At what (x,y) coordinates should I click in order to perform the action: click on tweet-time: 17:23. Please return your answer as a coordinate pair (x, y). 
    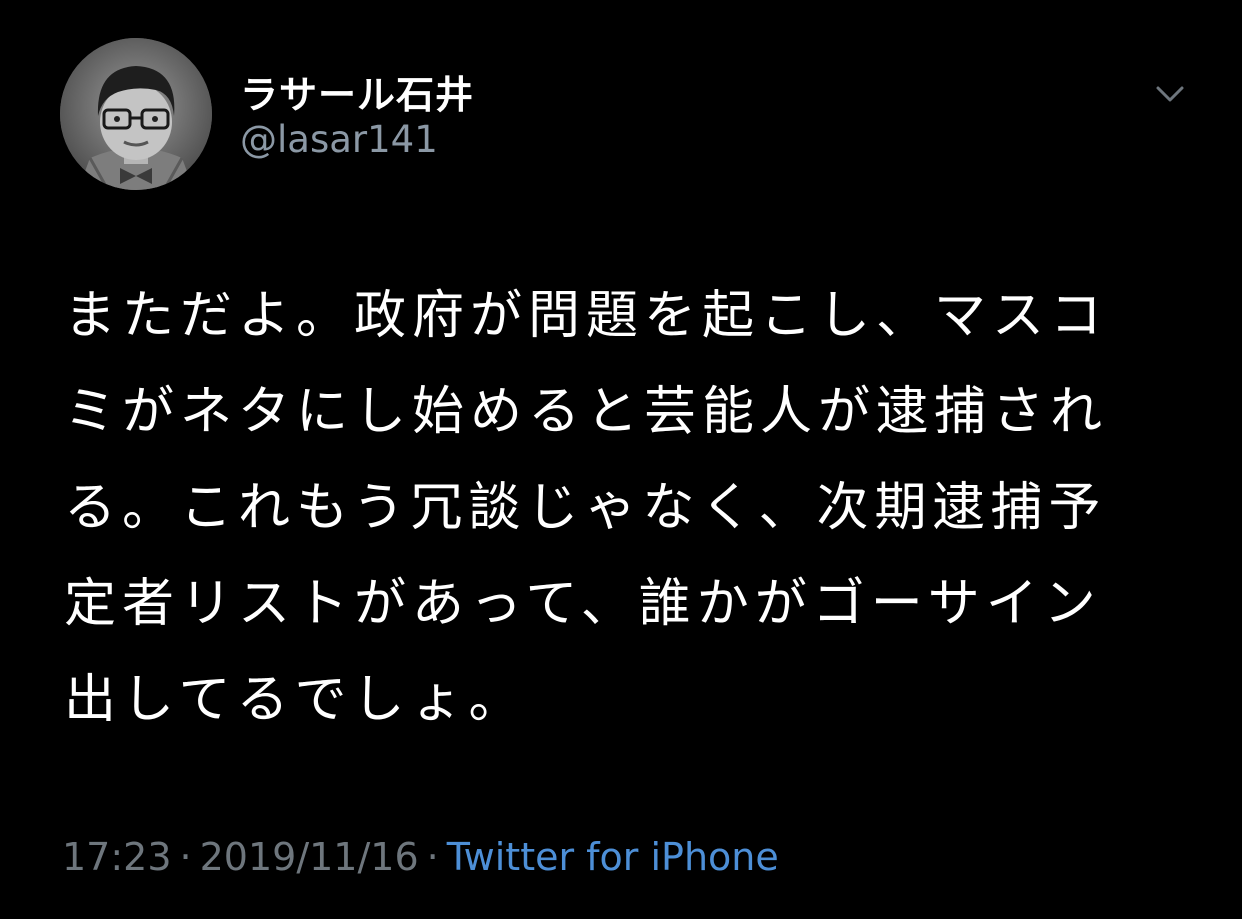
    Looking at the image, I should click on (117, 857).